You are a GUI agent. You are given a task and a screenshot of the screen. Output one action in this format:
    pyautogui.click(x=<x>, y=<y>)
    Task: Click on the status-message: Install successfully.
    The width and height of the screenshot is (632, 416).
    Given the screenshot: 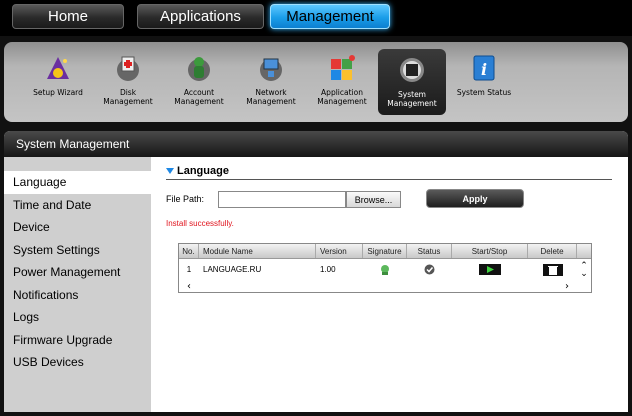 What is the action you would take?
    pyautogui.click(x=200, y=223)
    